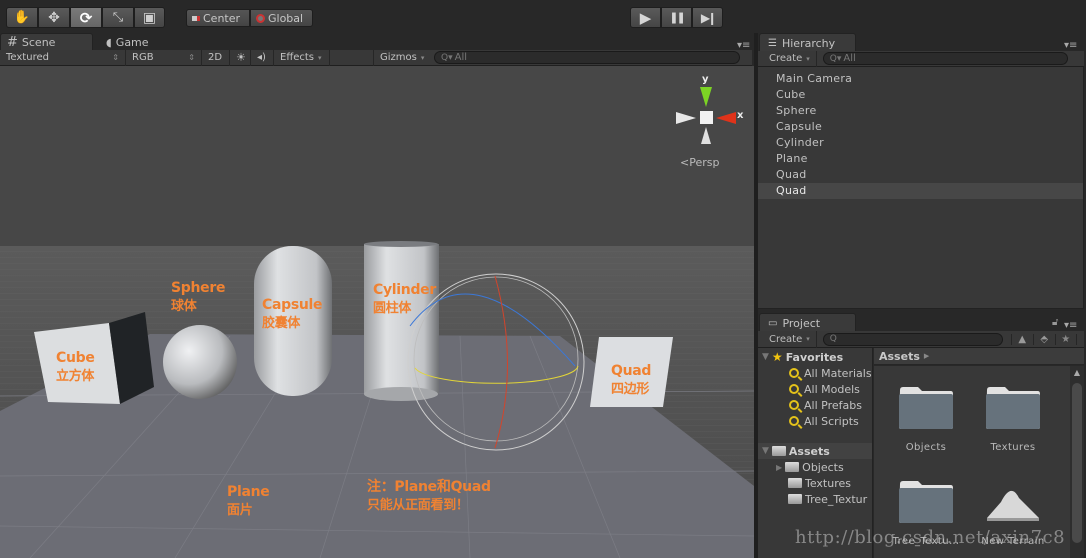  What do you see at coordinates (27, 57) in the screenshot?
I see `shading-mode-value: Textured` at bounding box center [27, 57].